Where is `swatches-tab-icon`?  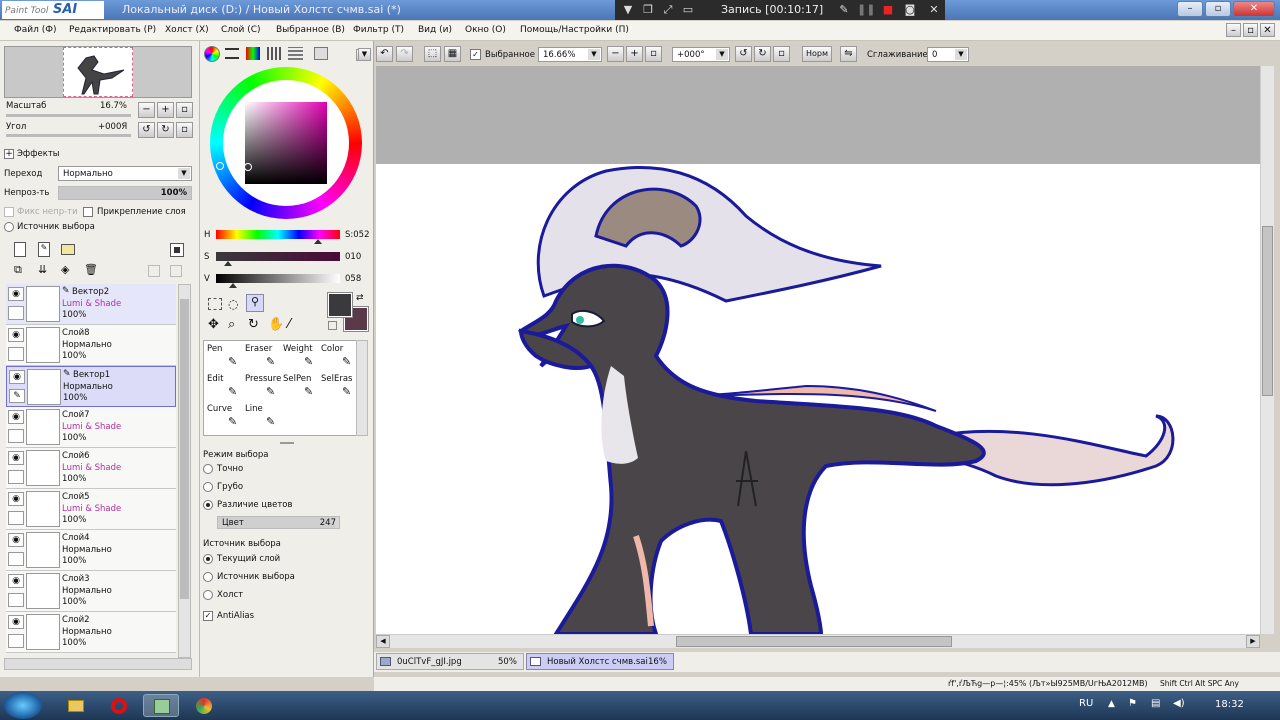
swatches-tab-icon is located at coordinates (274, 53).